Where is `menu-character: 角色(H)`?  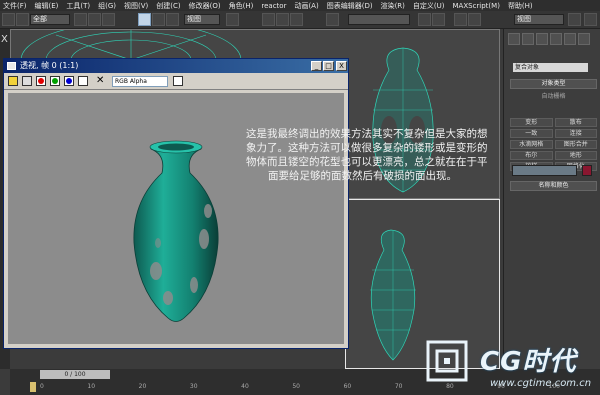 menu-character: 角色(H) is located at coordinates (241, 6).